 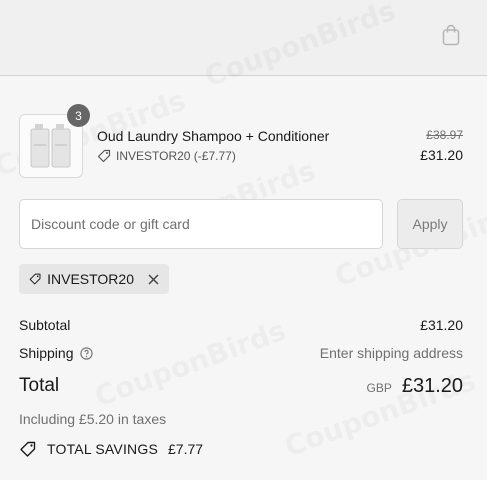 I want to click on total-amount-group: GBP £31.20, so click(x=414, y=386).